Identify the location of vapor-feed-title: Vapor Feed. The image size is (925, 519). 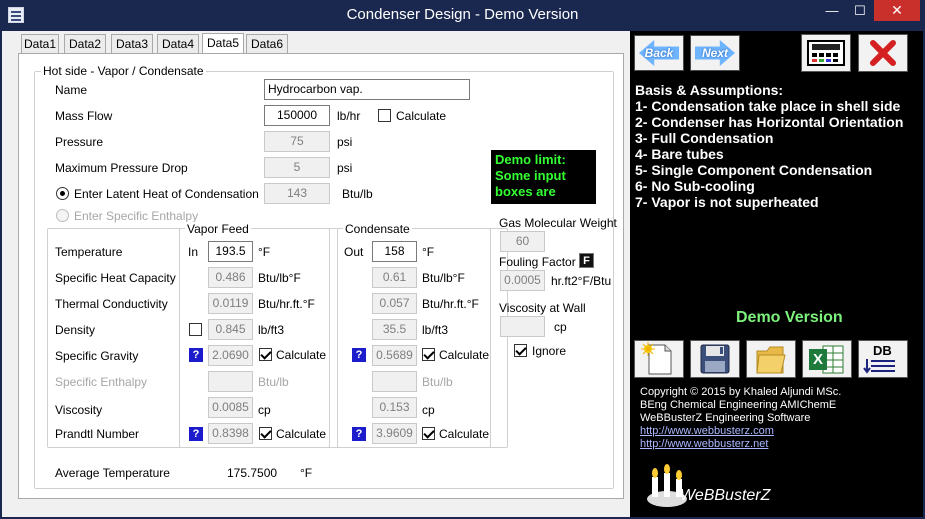
(218, 229).